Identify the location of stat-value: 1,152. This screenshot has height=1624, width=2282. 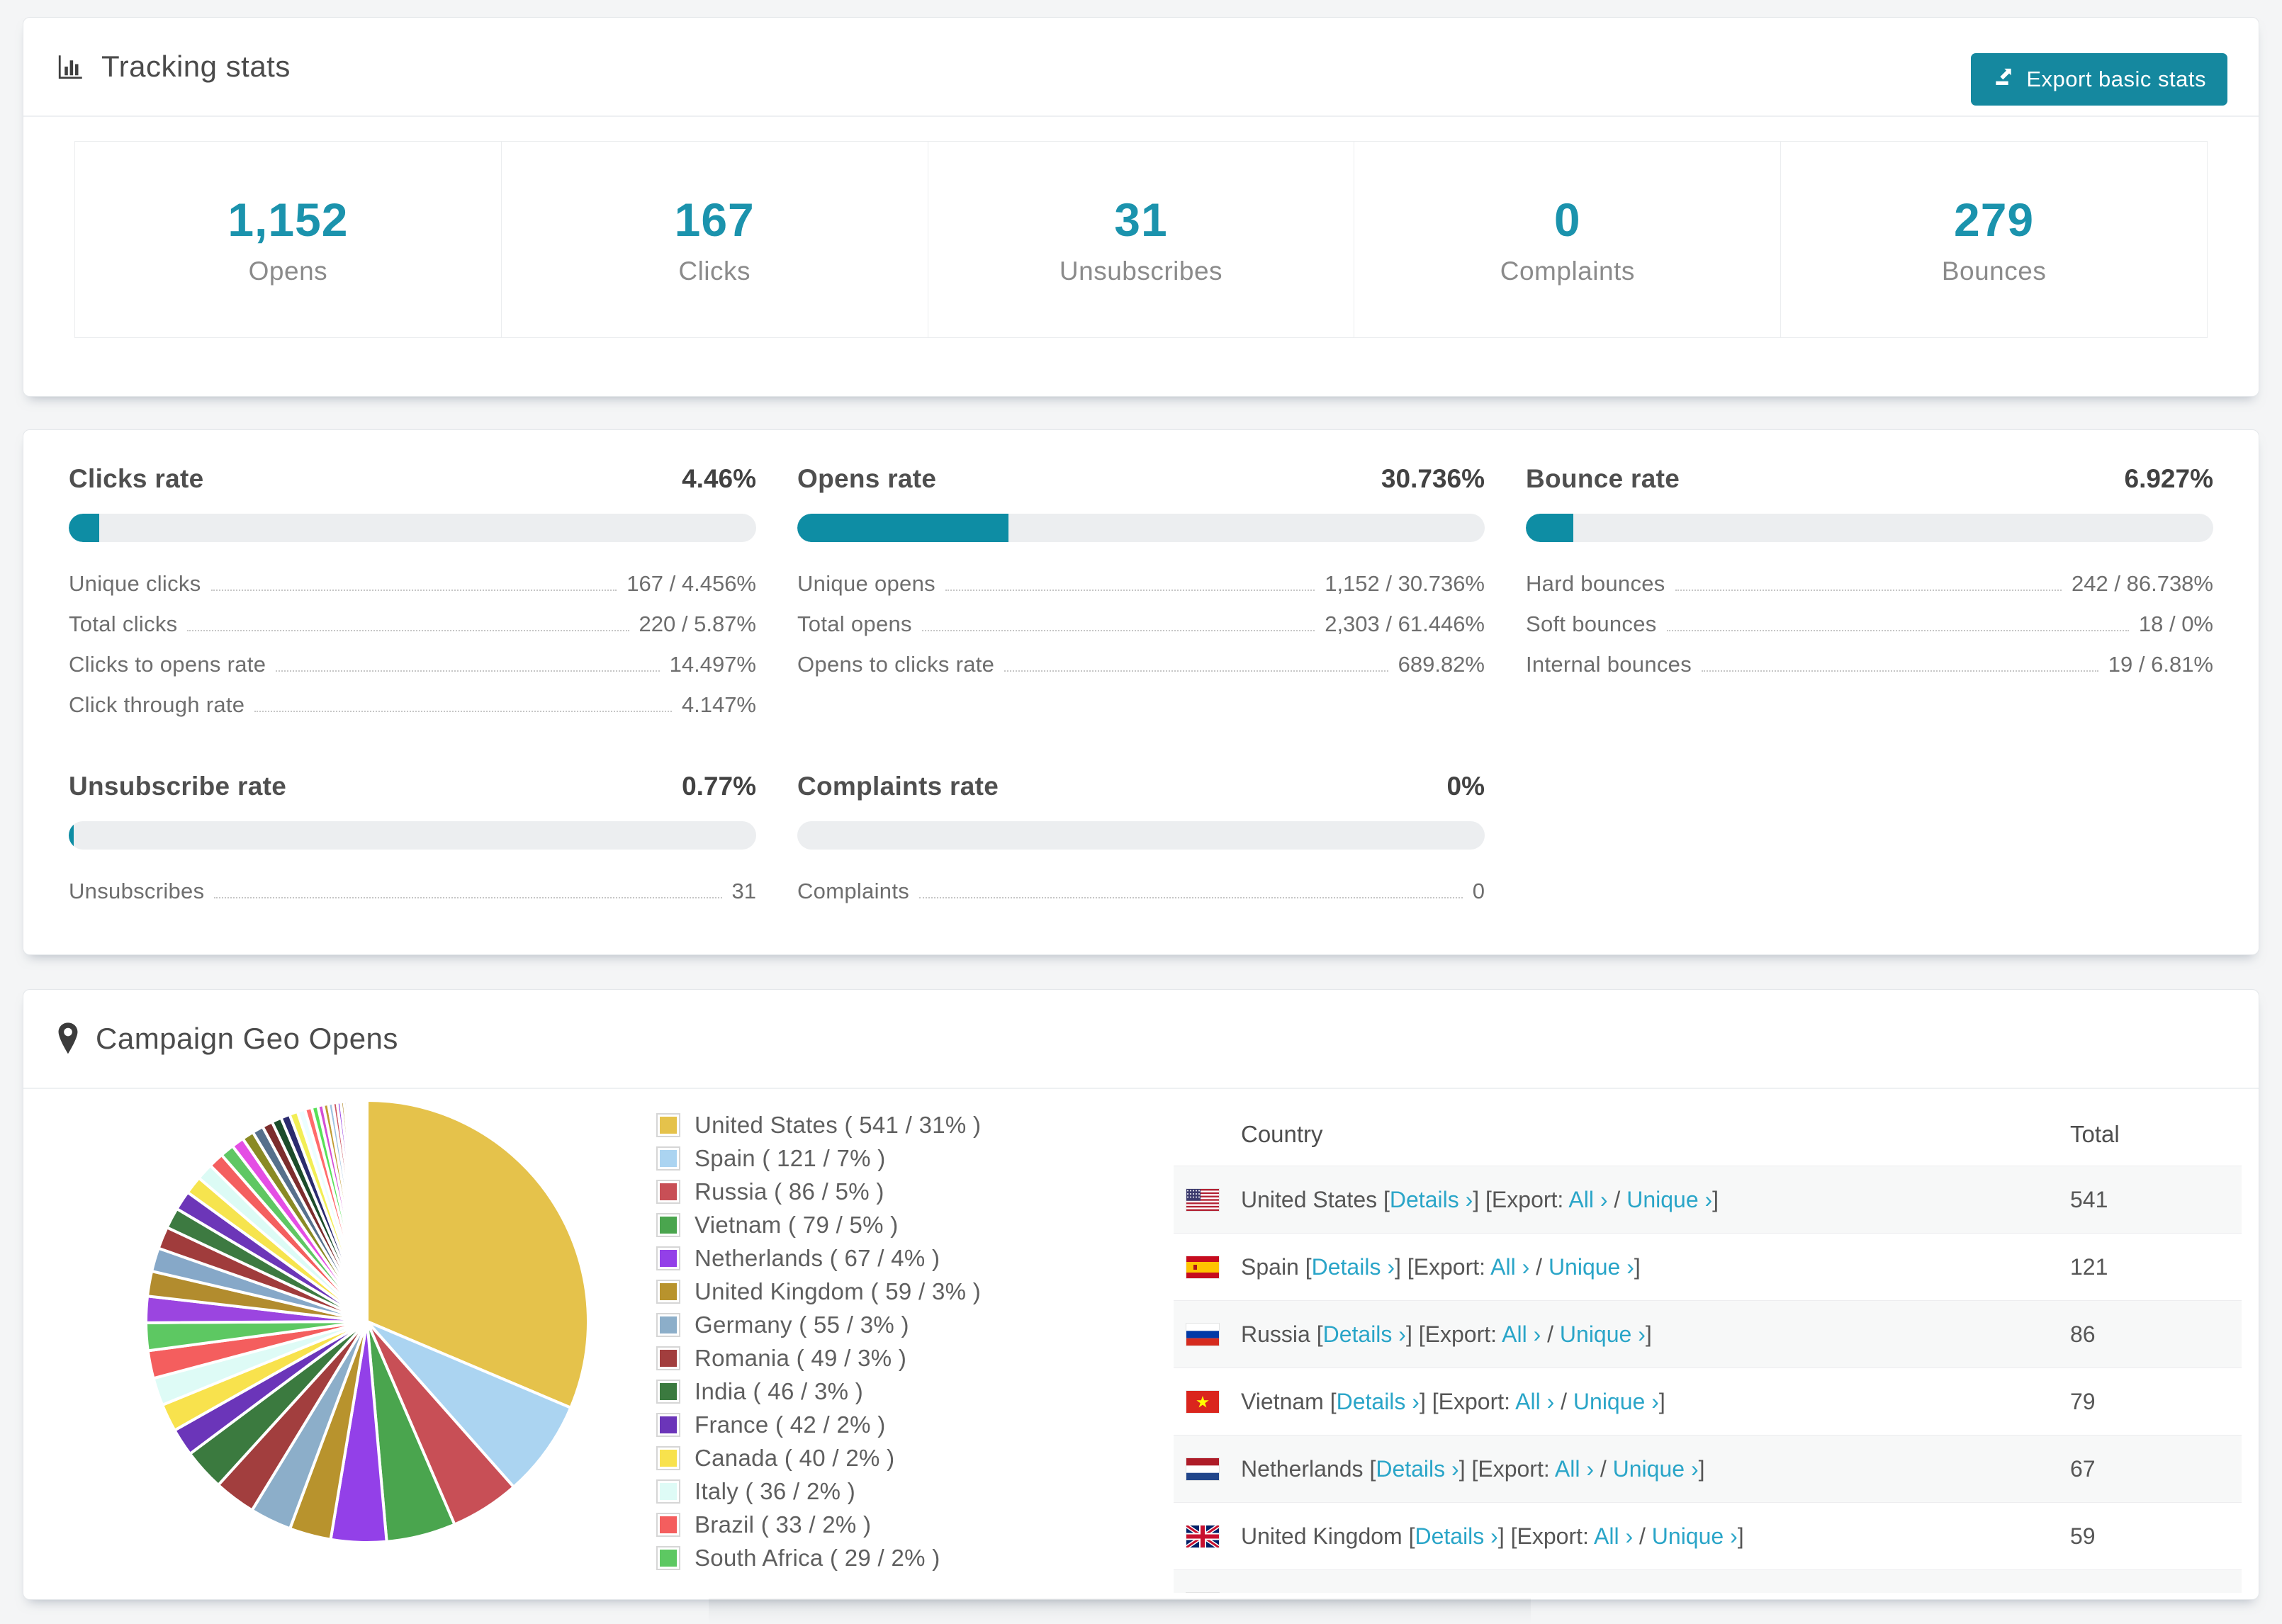
(288, 220).